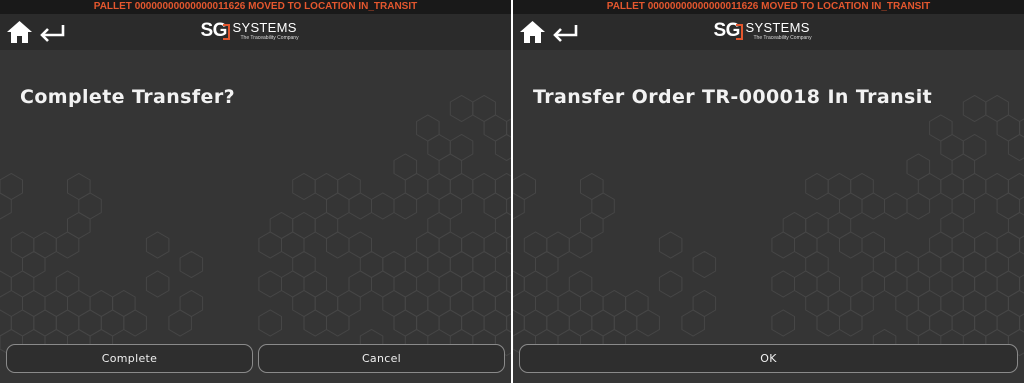  Describe the element at coordinates (129, 358) in the screenshot. I see `complete-button: Complete` at that location.